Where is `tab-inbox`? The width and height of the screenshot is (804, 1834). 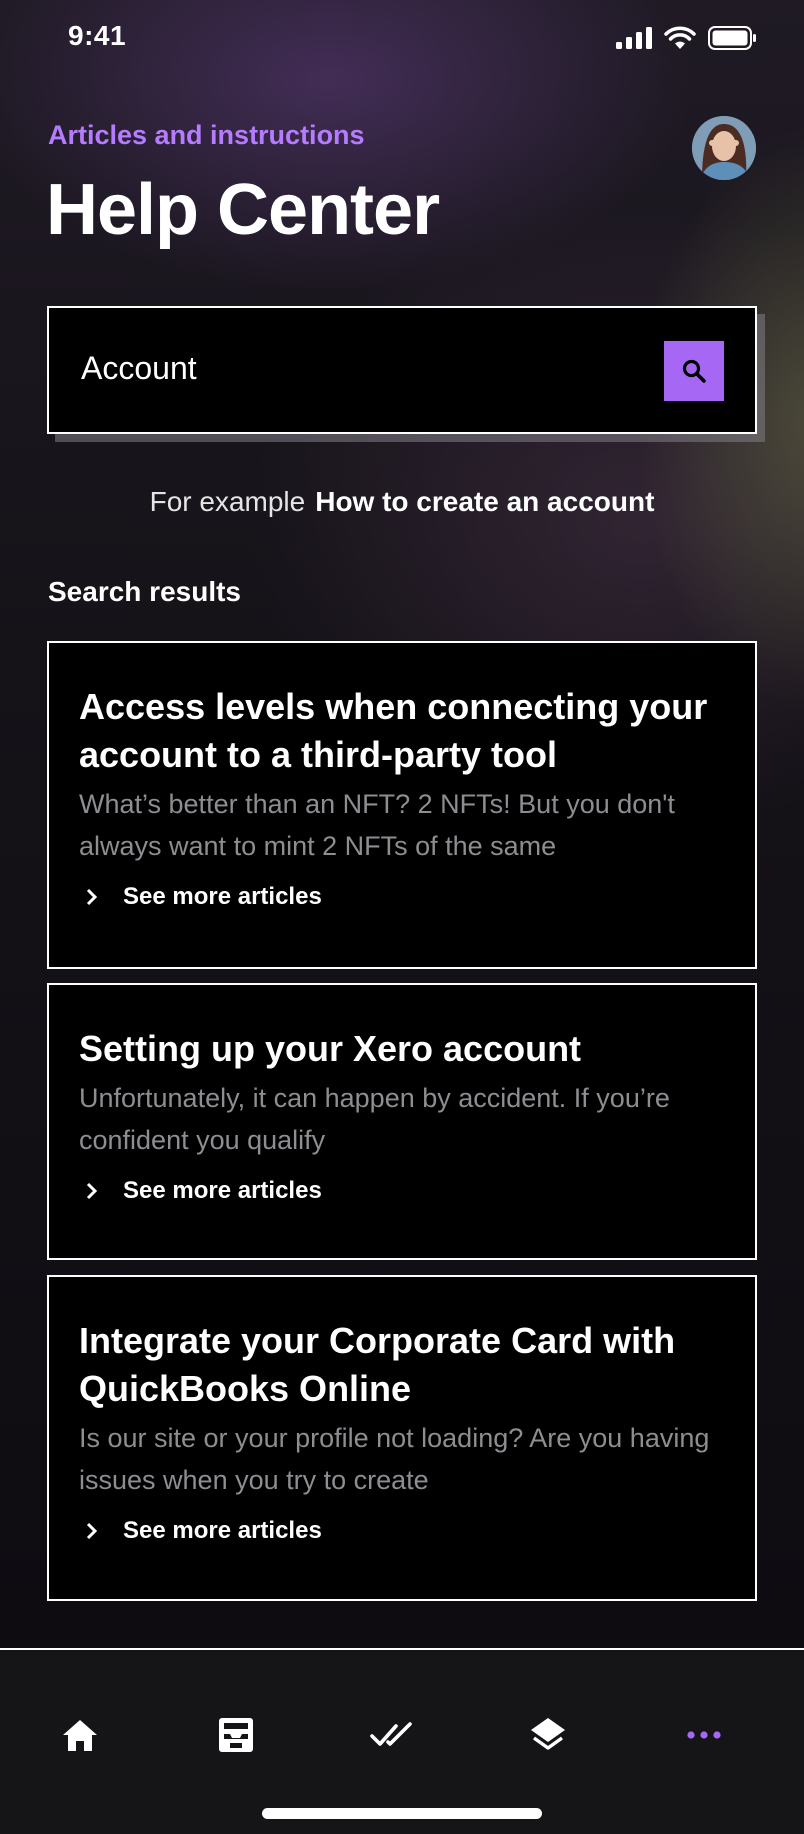
tab-inbox is located at coordinates (236, 1735).